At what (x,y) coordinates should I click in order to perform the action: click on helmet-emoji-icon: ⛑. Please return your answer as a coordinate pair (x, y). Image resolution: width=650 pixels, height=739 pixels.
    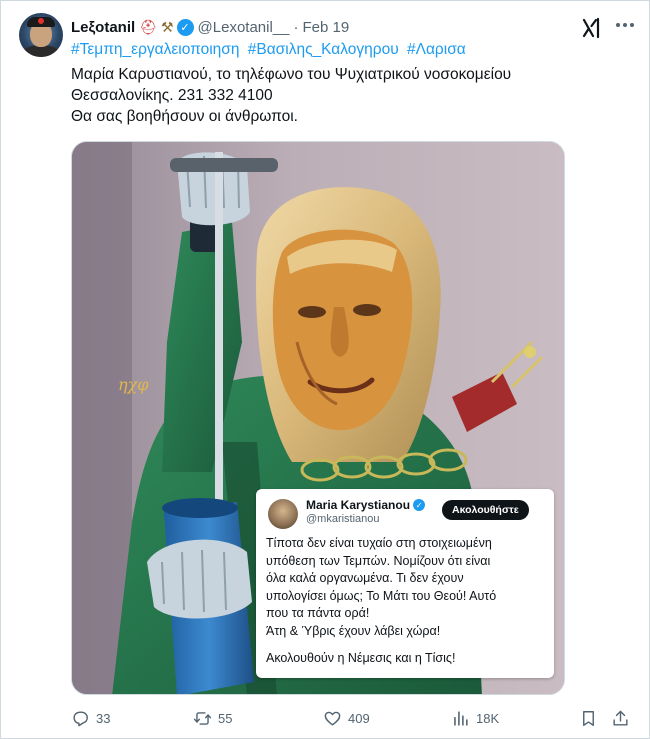
    Looking at the image, I should click on (148, 26).